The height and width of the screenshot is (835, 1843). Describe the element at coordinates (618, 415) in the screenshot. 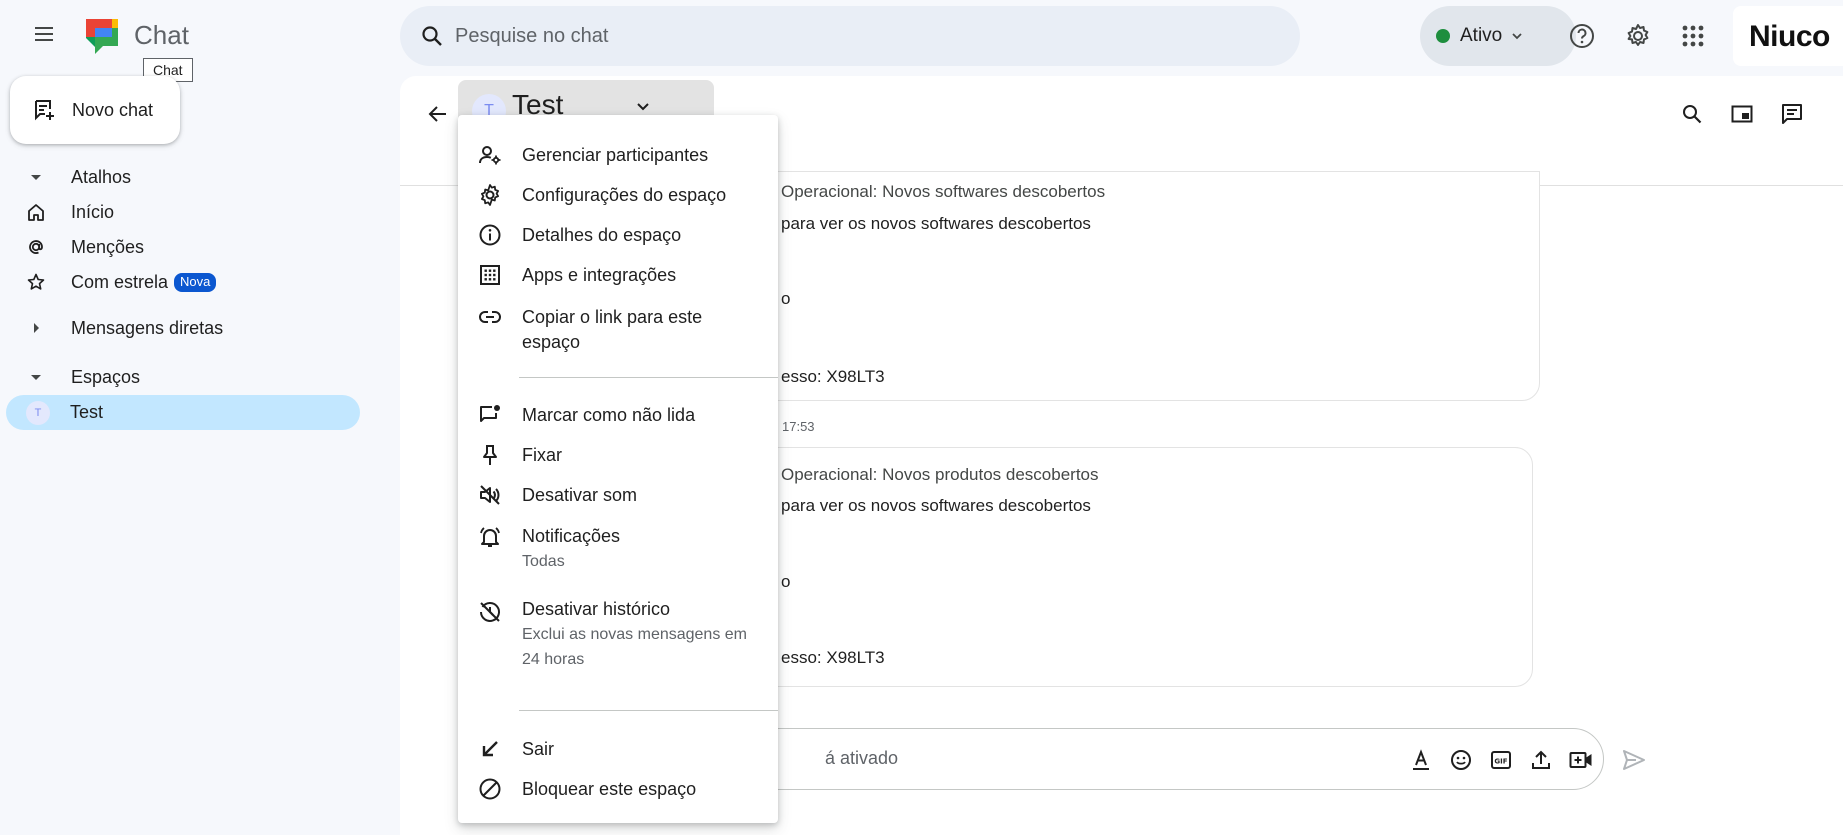

I see `menu-item-mark-unread: Marcar como não lida` at that location.